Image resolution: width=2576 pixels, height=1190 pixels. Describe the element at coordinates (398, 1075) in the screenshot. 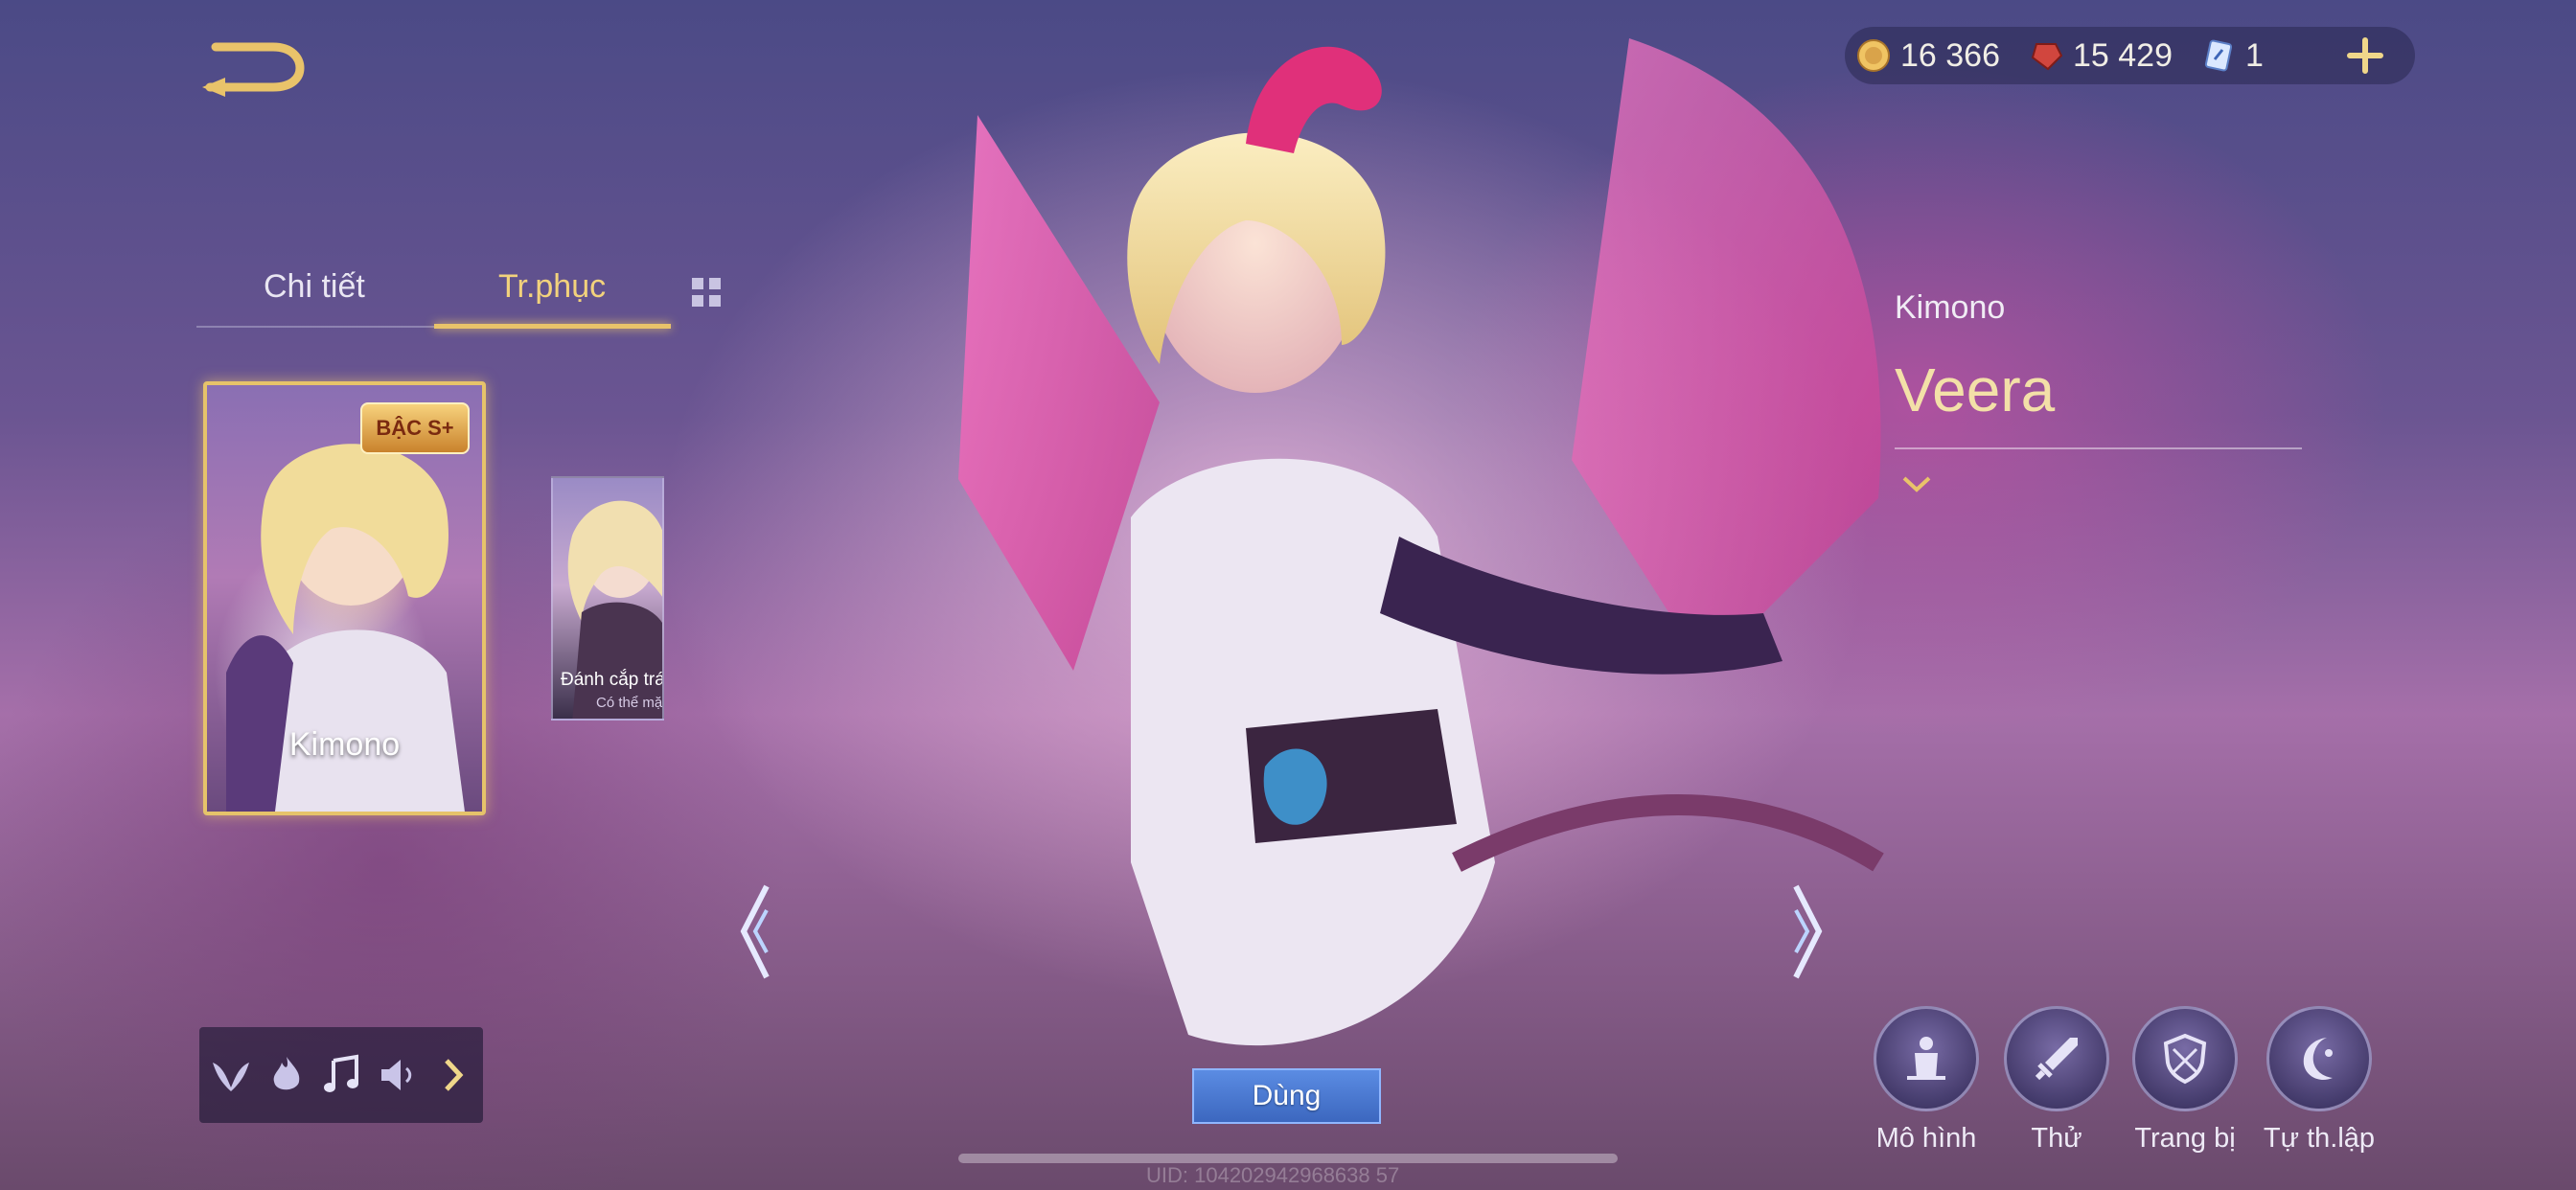

I see `speaker-icon` at that location.